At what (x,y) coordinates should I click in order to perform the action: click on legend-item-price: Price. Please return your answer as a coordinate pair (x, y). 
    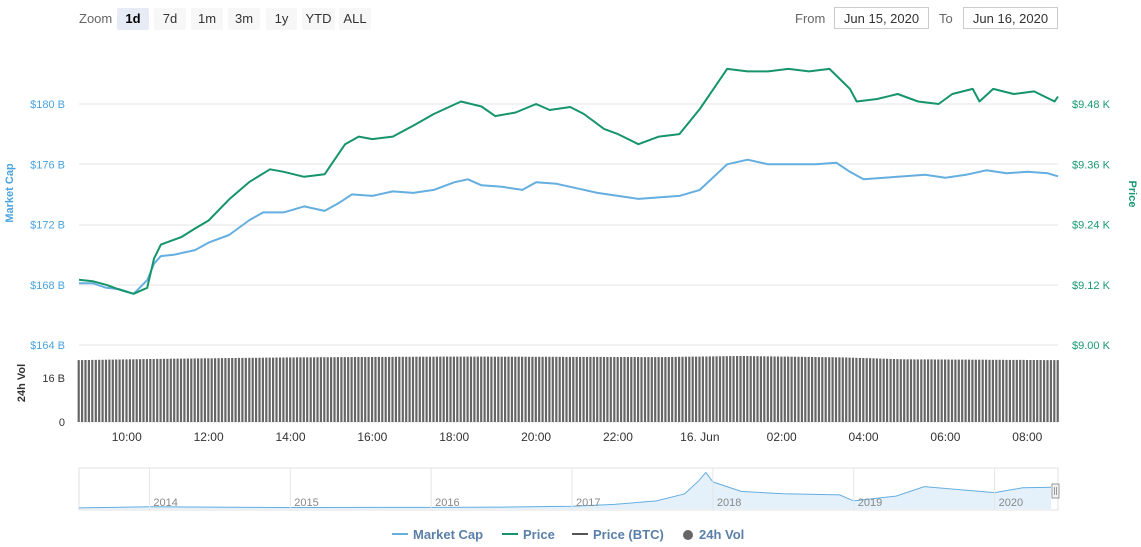
    Looking at the image, I should click on (528, 534).